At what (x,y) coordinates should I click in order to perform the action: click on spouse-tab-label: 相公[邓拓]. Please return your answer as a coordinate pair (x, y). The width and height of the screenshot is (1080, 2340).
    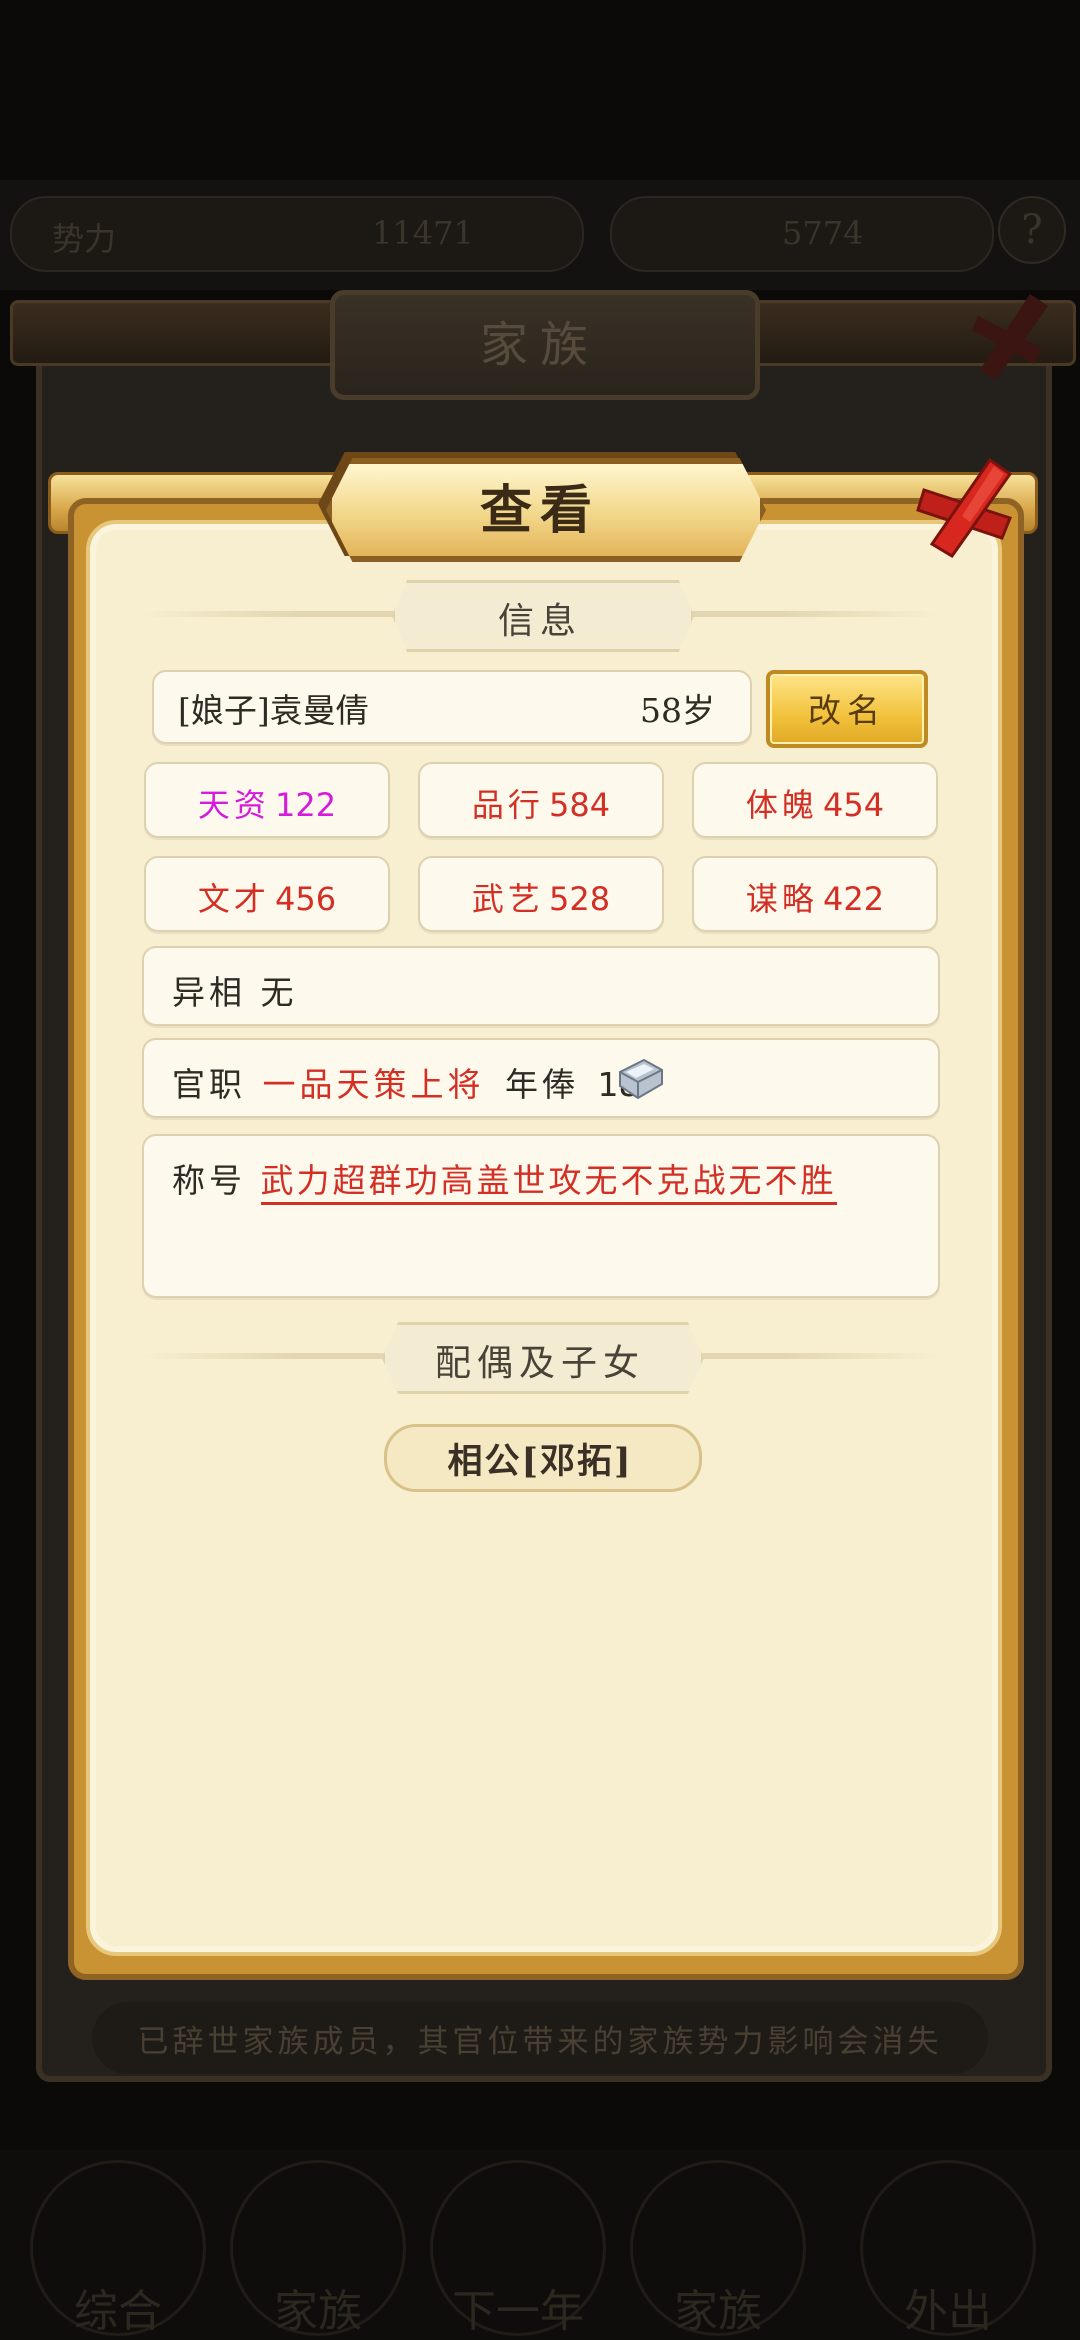
    Looking at the image, I should click on (540, 1461).